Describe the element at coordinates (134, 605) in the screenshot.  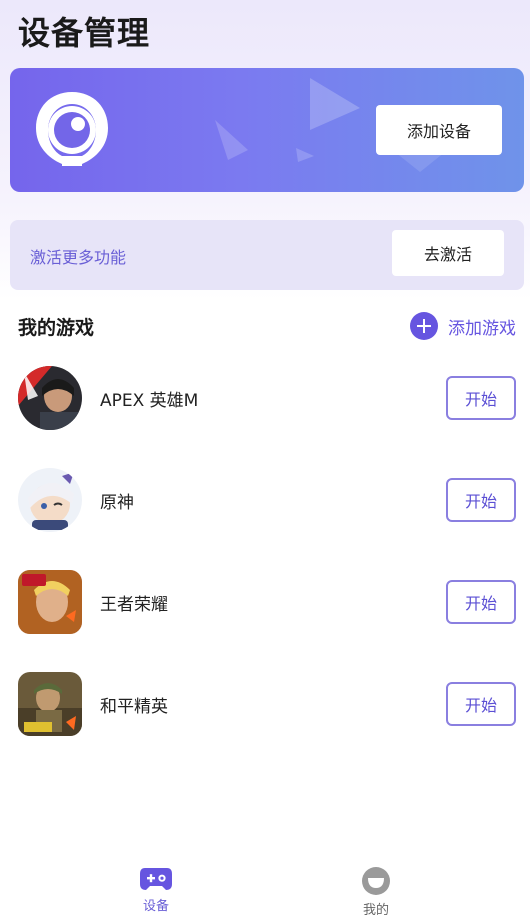
I see `game-name: 王者荣耀` at that location.